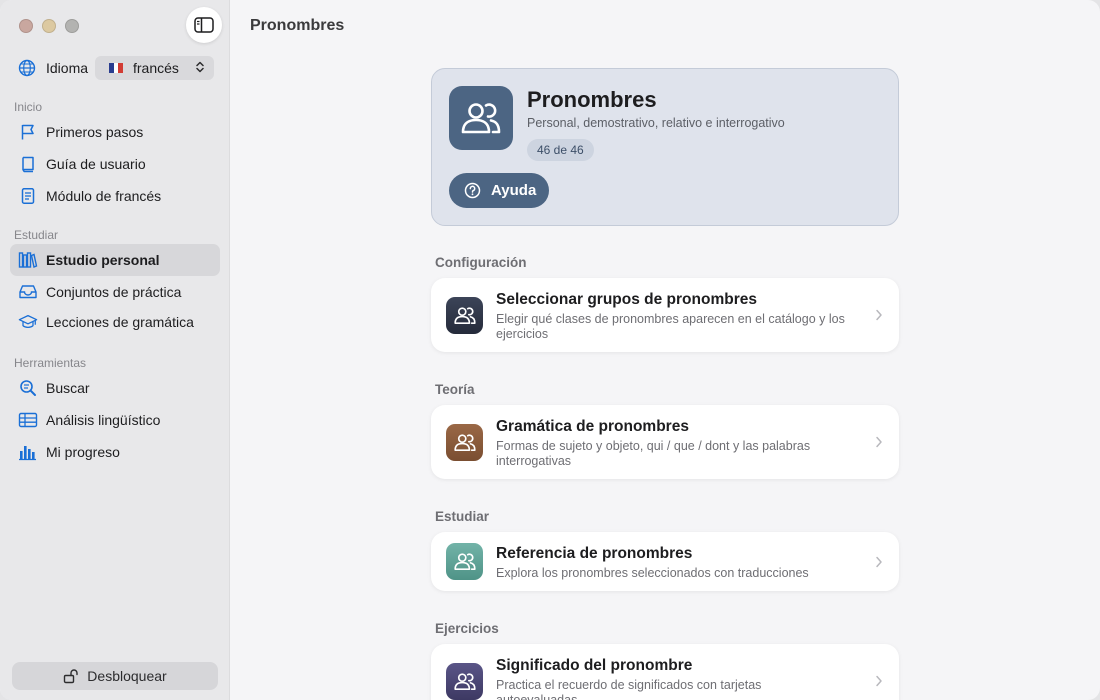 Image resolution: width=1100 pixels, height=700 pixels. I want to click on sidebar-item-estudio-personal: Estudio personal, so click(115, 260).